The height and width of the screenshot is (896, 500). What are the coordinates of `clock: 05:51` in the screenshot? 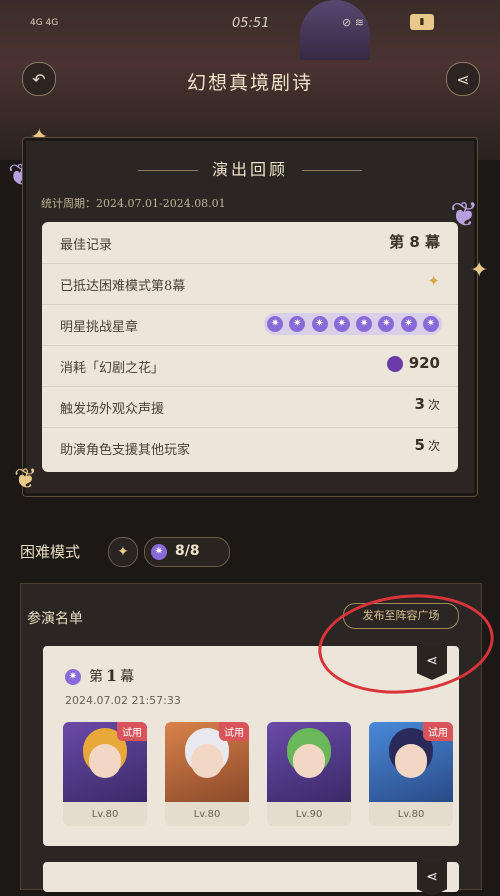 It's located at (251, 23).